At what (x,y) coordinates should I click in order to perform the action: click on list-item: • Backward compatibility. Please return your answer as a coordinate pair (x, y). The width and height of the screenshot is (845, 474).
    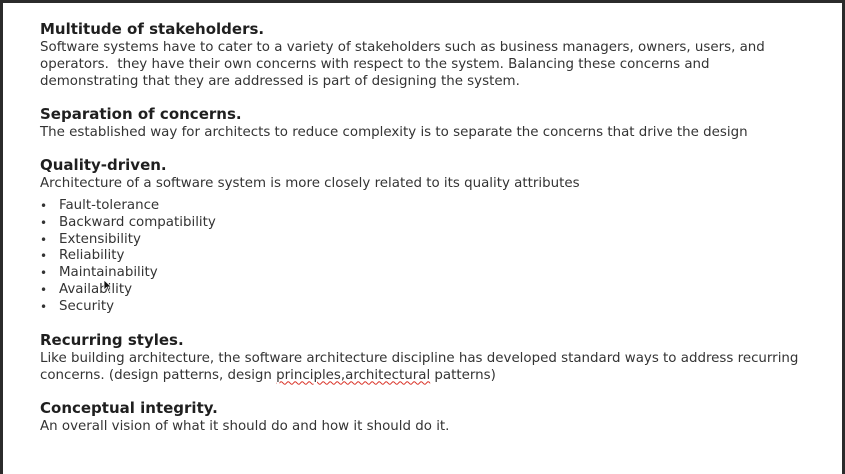
    Looking at the image, I should click on (435, 223).